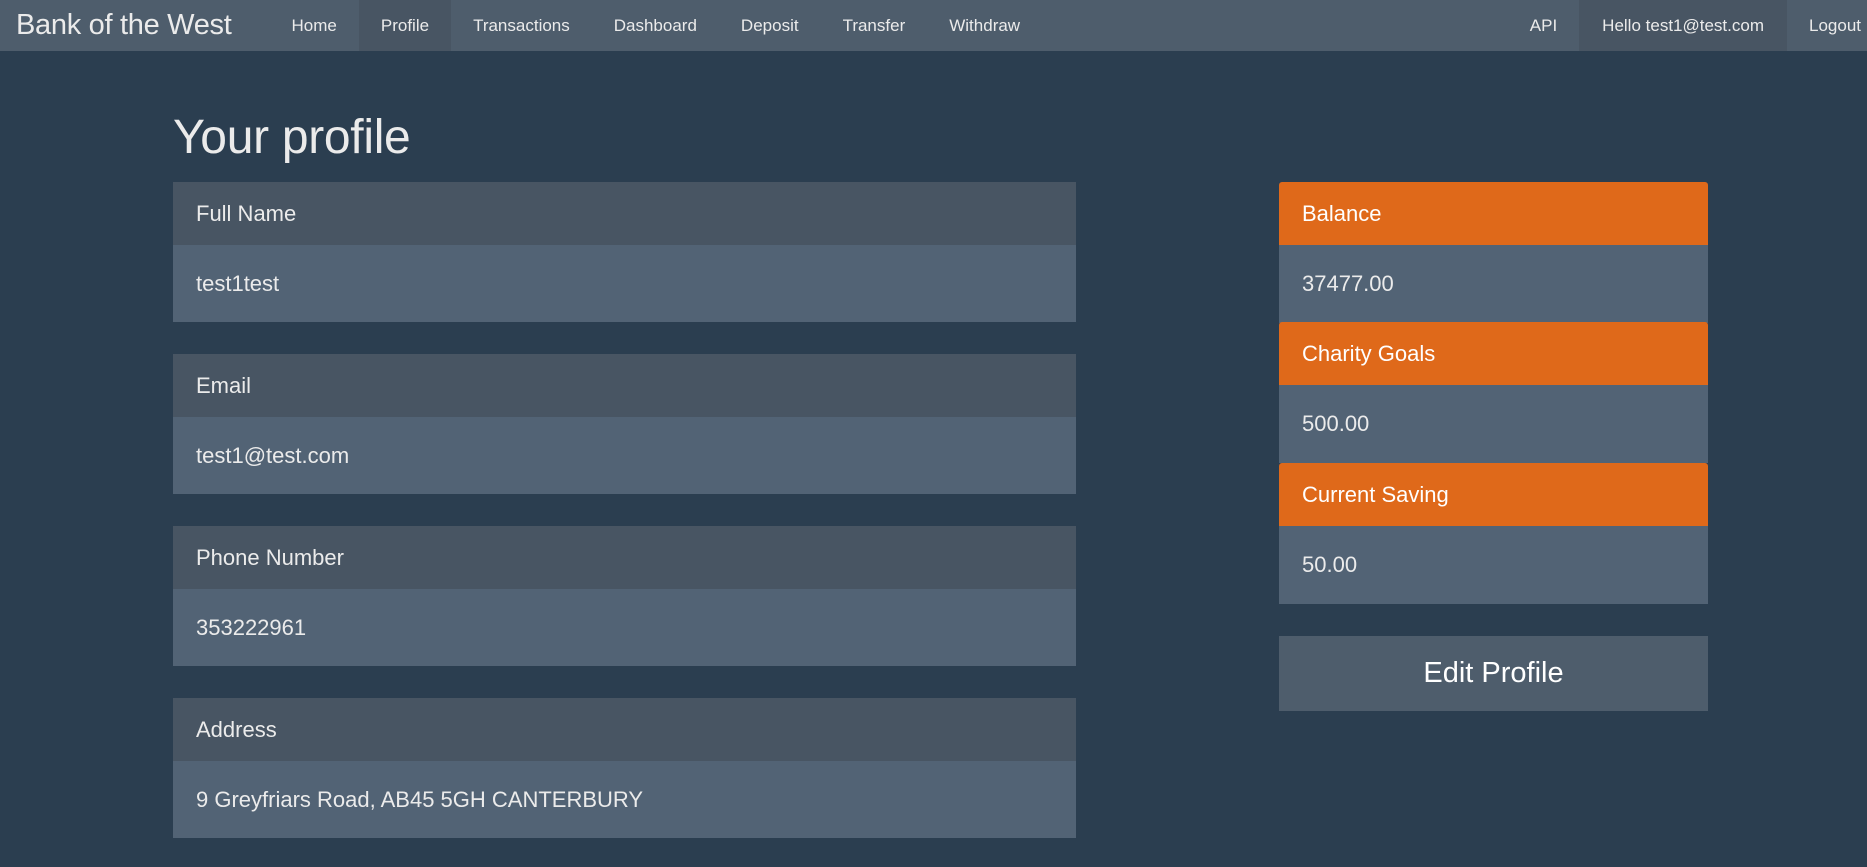 This screenshot has width=1867, height=867. I want to click on full-name-panel: Full Name test1test, so click(624, 252).